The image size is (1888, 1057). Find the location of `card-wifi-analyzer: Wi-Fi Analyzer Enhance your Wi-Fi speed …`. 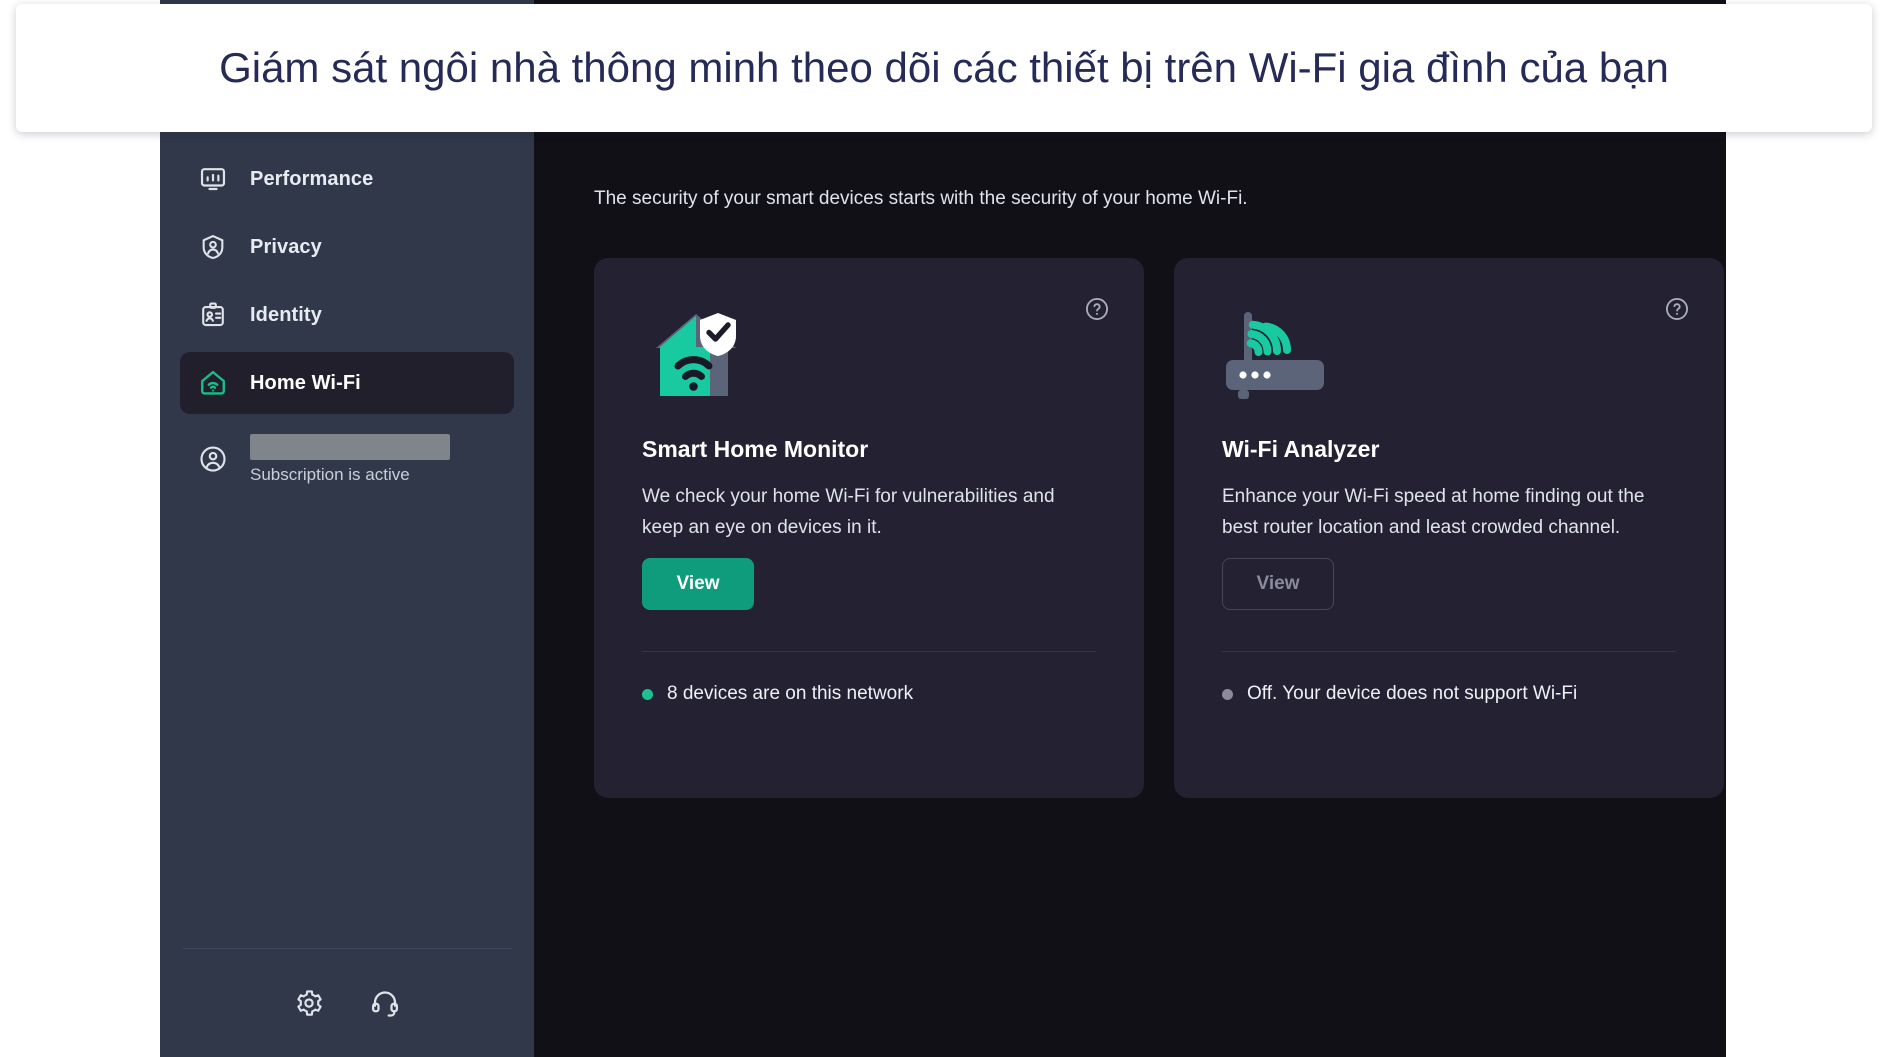

card-wifi-analyzer: Wi-Fi Analyzer Enhance your Wi-Fi speed … is located at coordinates (1449, 528).